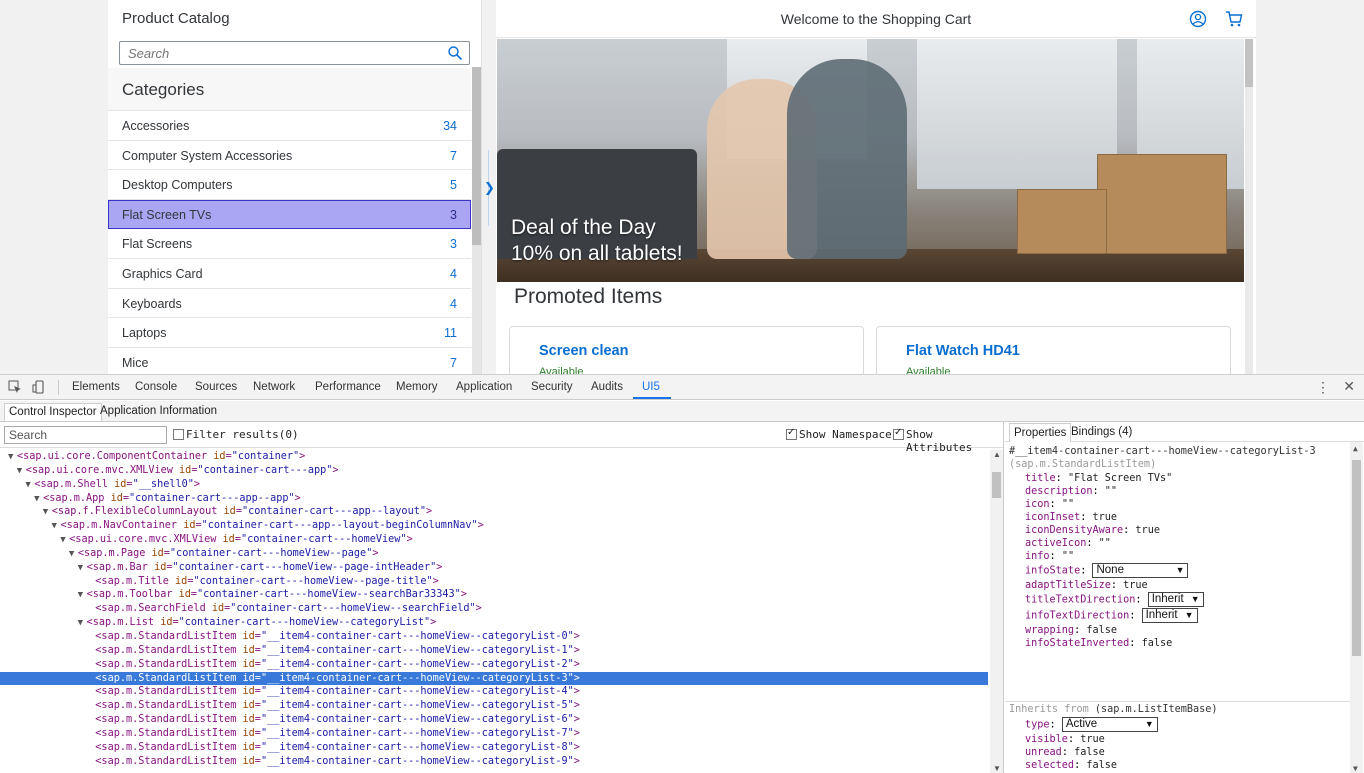  Describe the element at coordinates (1234, 19) in the screenshot. I see `cart-icon` at that location.